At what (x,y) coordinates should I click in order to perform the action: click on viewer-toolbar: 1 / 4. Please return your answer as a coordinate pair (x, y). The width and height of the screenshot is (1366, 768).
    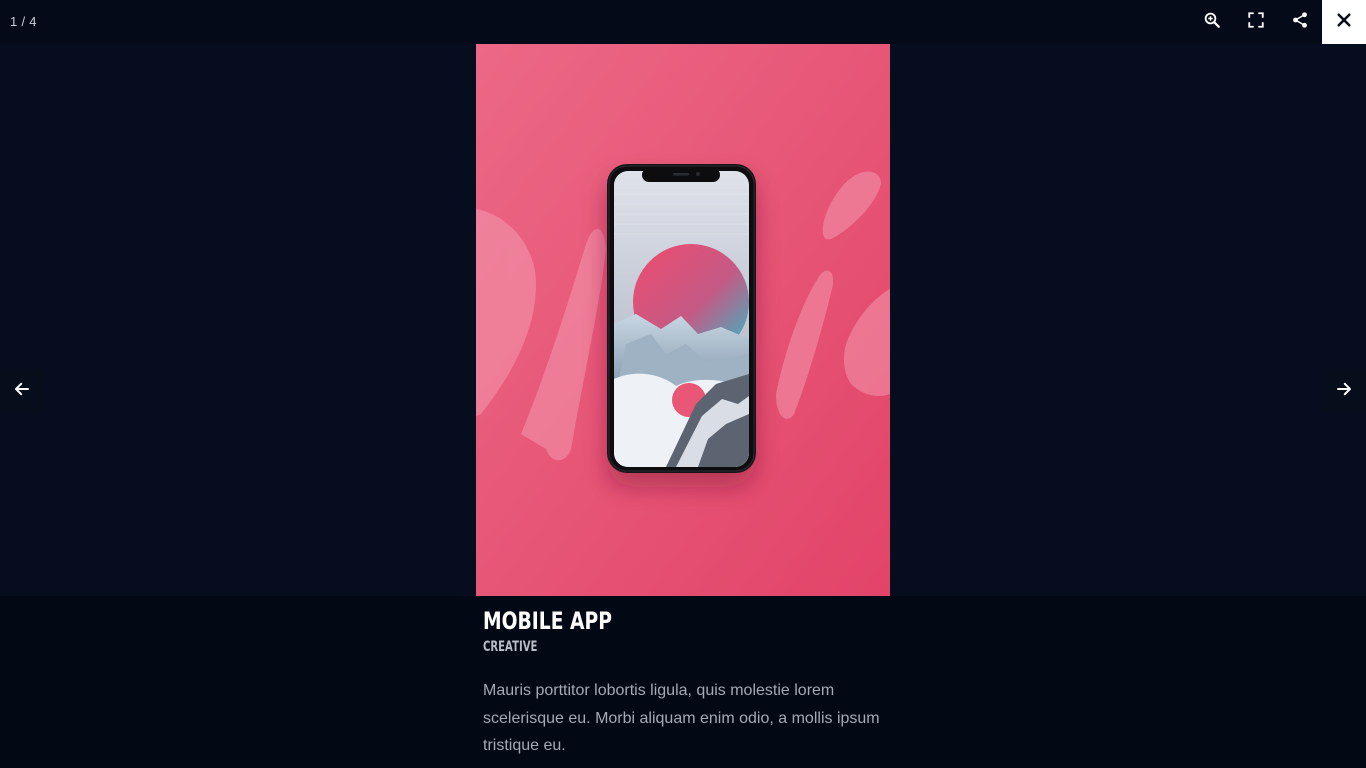
    Looking at the image, I should click on (683, 22).